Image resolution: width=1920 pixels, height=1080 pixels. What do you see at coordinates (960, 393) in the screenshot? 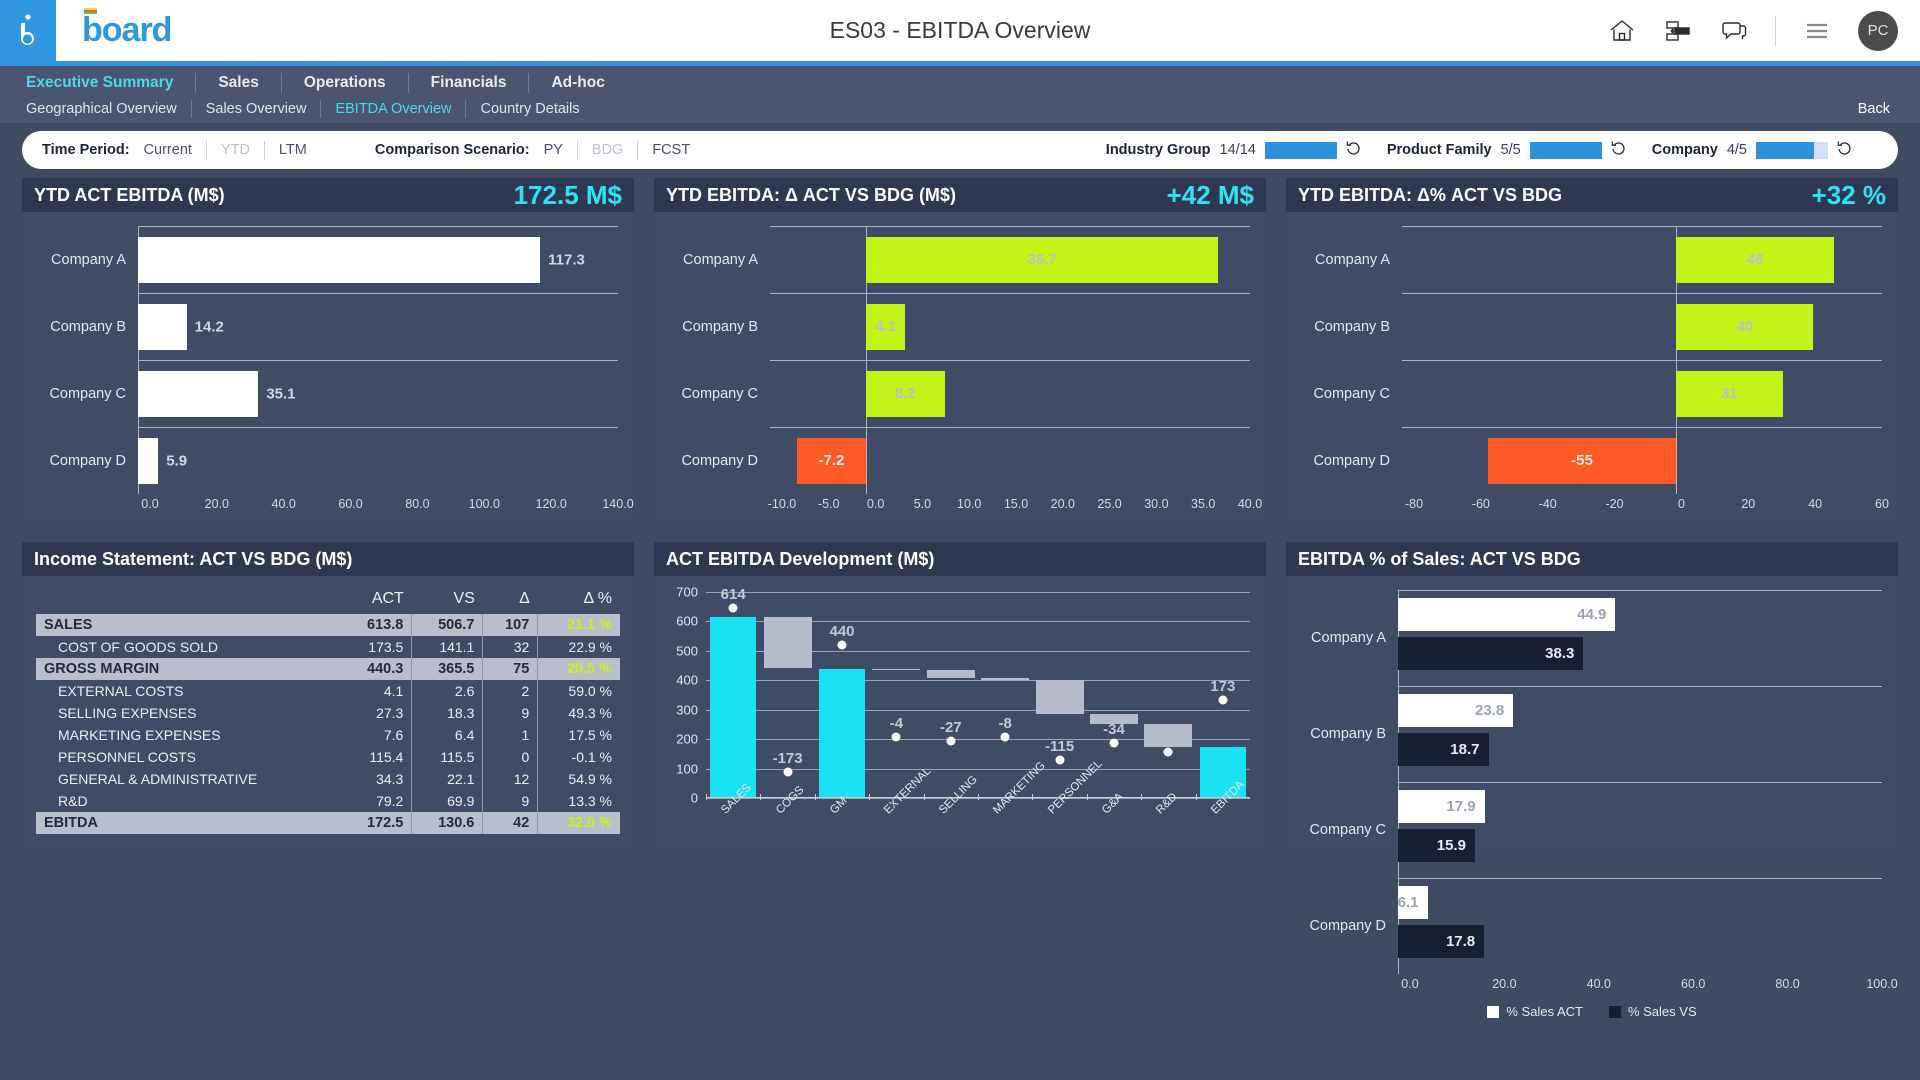
I see `bar-row: Company C 8.2` at bounding box center [960, 393].